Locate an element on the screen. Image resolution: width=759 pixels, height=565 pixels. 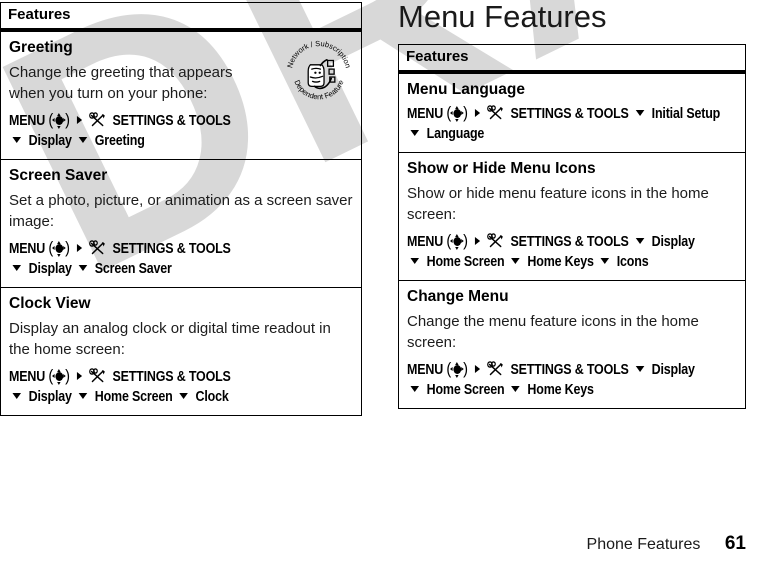
menu-item-label: Initial Setup is located at coordinates (686, 114).